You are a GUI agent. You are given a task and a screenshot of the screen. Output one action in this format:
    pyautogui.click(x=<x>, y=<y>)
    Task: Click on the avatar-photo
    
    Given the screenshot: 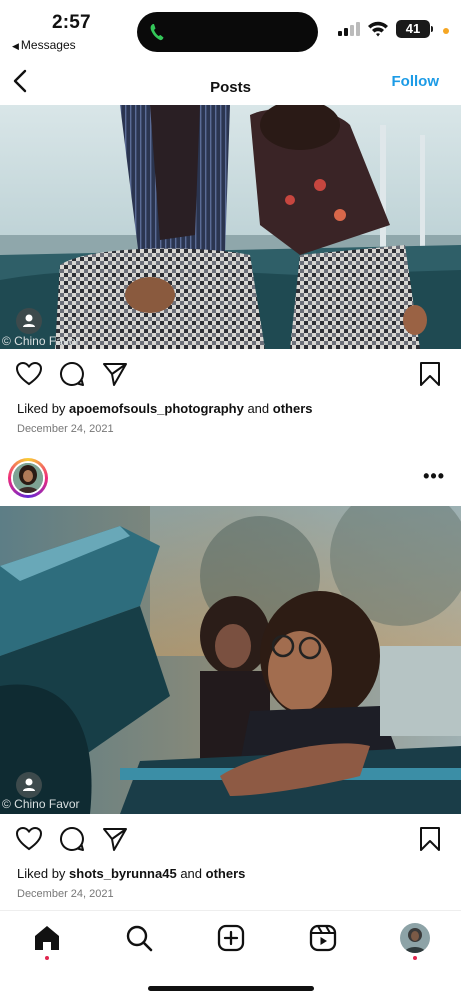 What is the action you would take?
    pyautogui.click(x=28, y=478)
    